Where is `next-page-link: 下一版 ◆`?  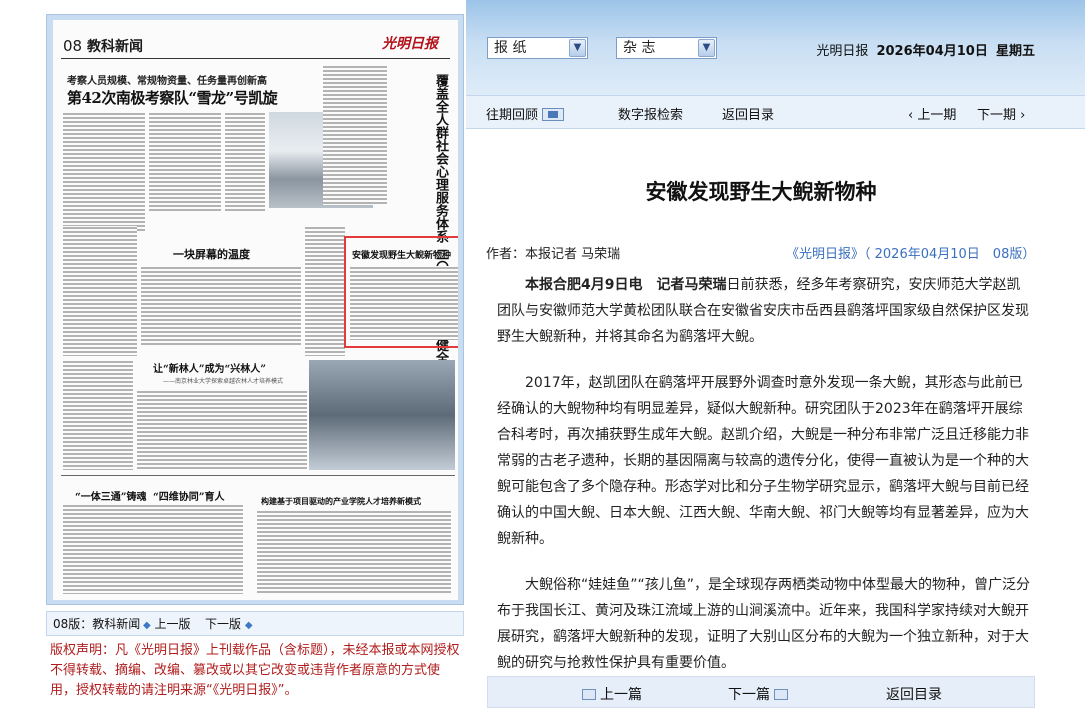
next-page-link: 下一版 ◆ is located at coordinates (229, 625).